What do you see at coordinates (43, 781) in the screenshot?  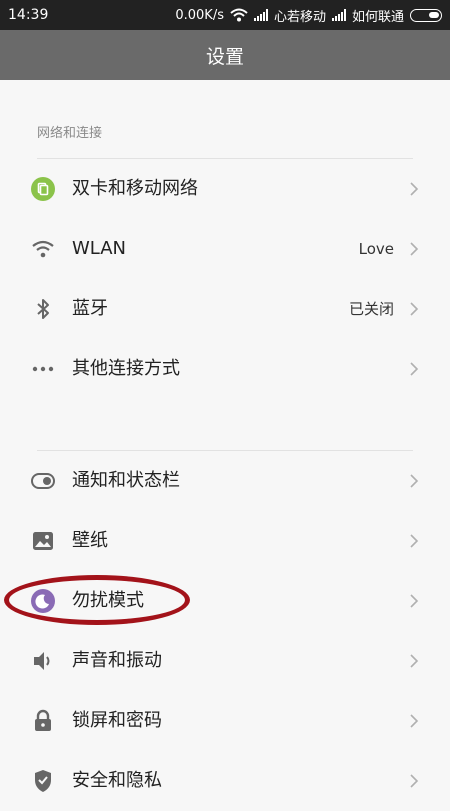 I see `shield-icon` at bounding box center [43, 781].